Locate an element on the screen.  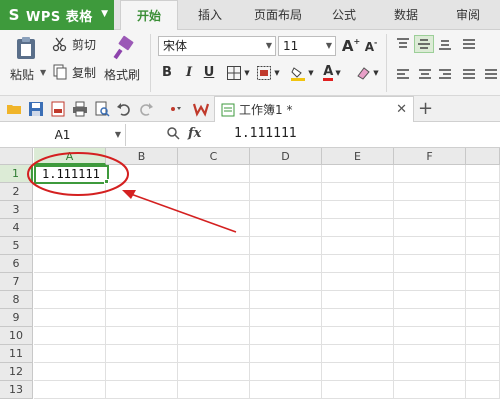
borders-button: ▼ is located at coordinates (238, 73).